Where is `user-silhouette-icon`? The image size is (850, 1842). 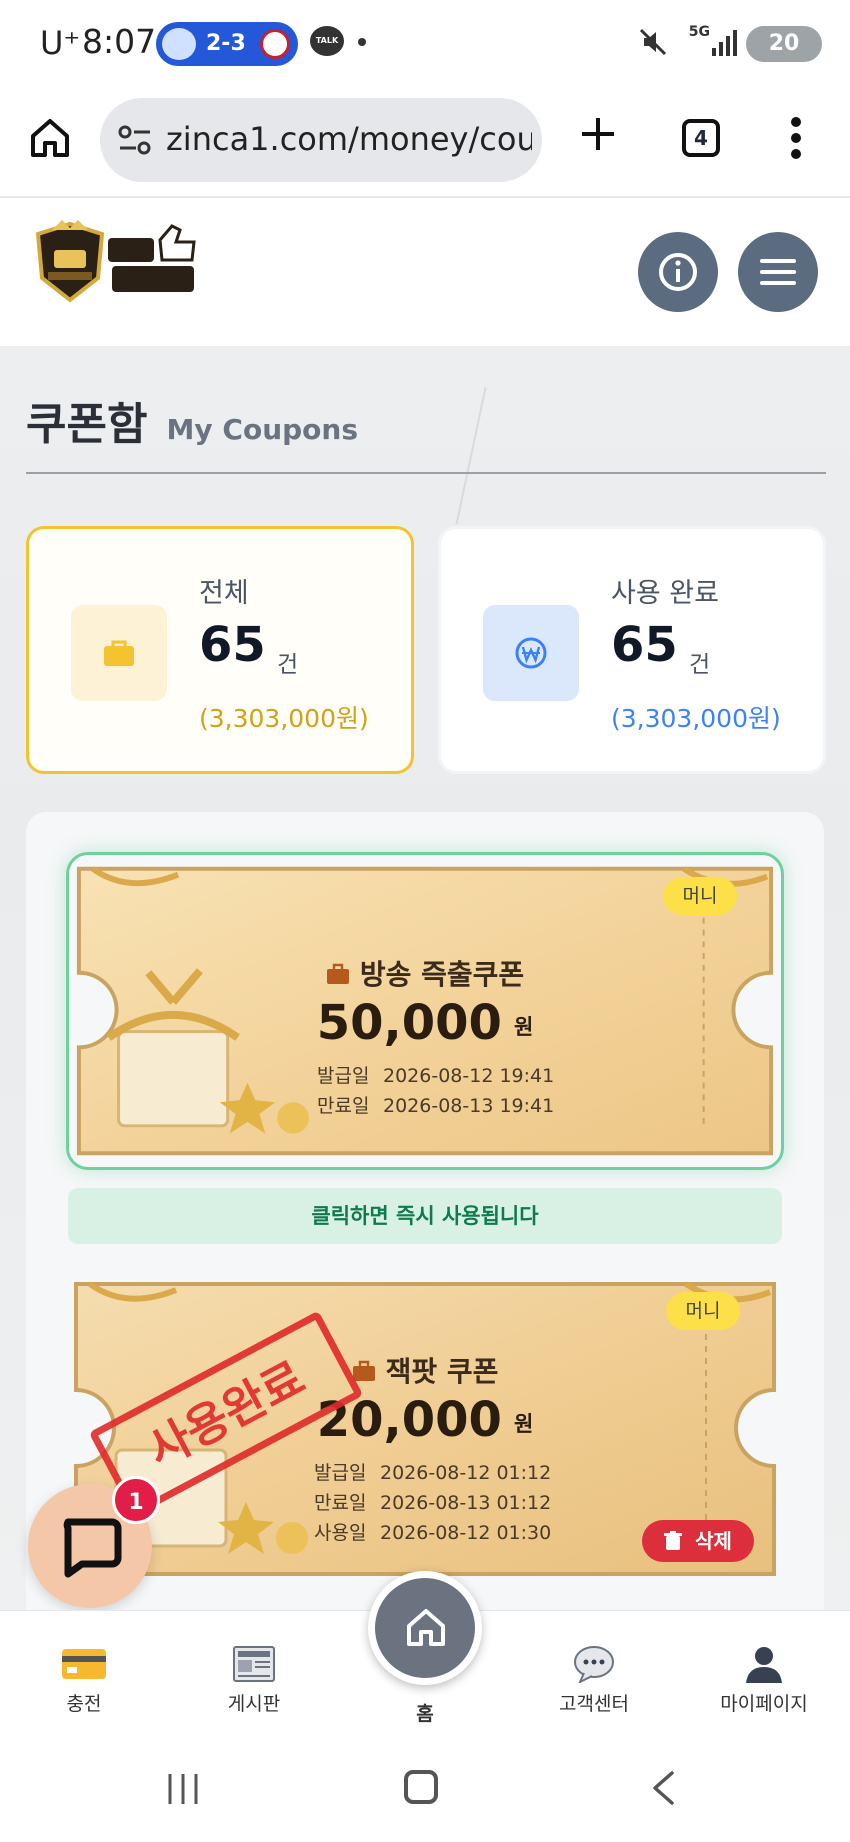 user-silhouette-icon is located at coordinates (764, 1664).